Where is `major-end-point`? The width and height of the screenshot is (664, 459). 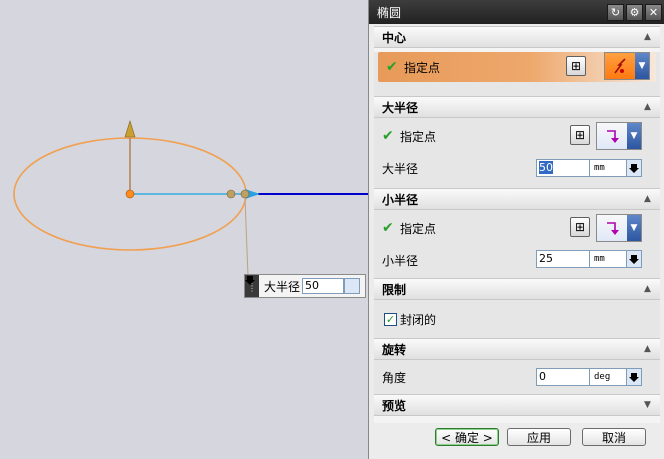
major-end-point is located at coordinates (245, 194).